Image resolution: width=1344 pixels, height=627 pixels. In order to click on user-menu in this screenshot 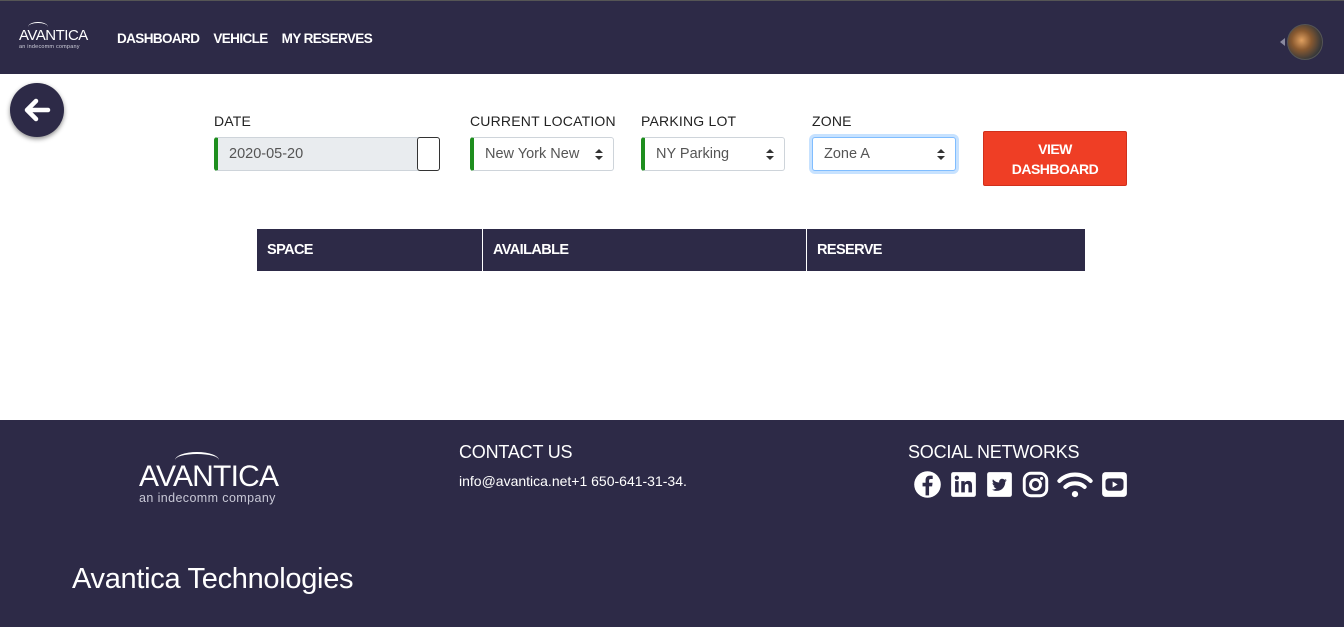, I will do `click(1301, 42)`.